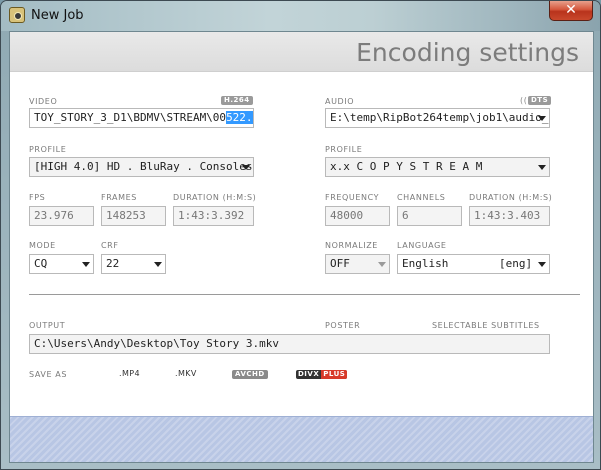 The width and height of the screenshot is (601, 470). What do you see at coordinates (133, 264) in the screenshot?
I see `crf-select: 22` at bounding box center [133, 264].